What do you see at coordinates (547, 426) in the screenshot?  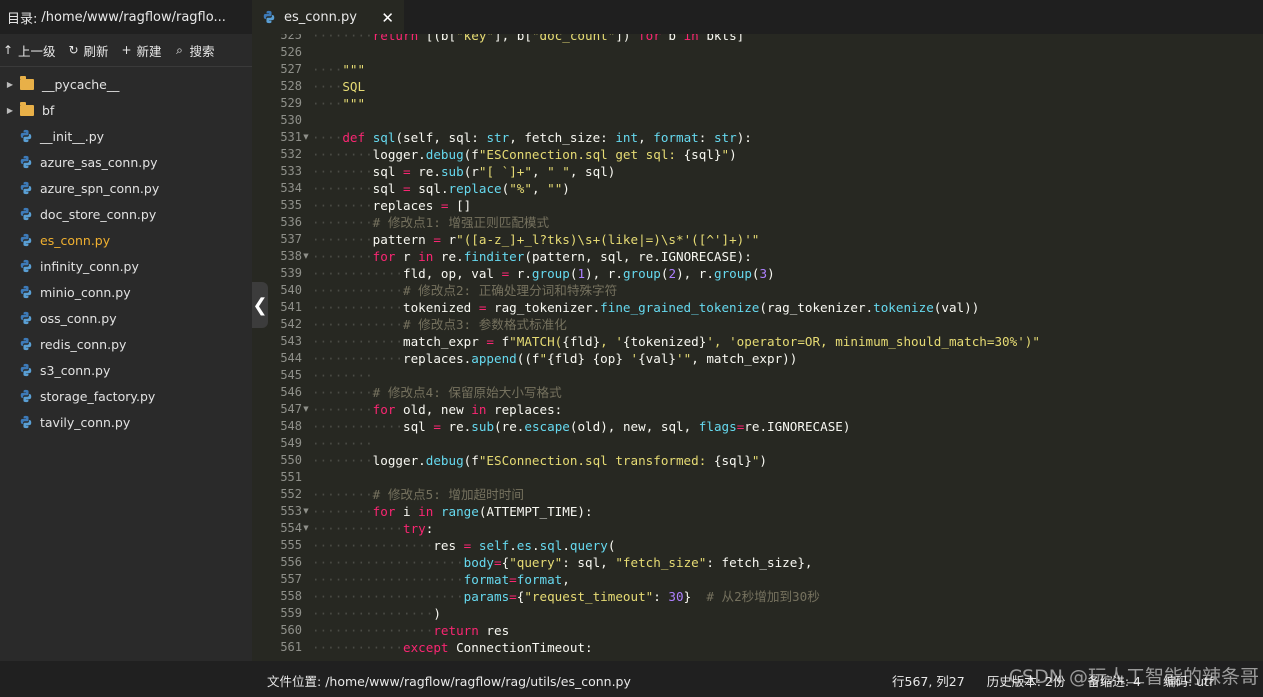 I see `code-token: escape` at bounding box center [547, 426].